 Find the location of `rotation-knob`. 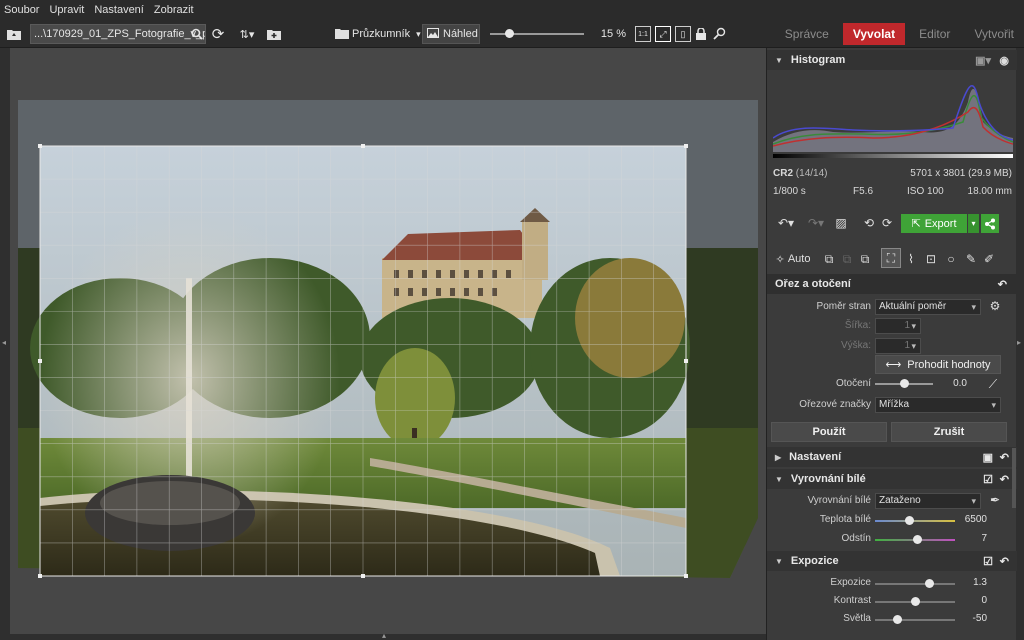

rotation-knob is located at coordinates (904, 383).